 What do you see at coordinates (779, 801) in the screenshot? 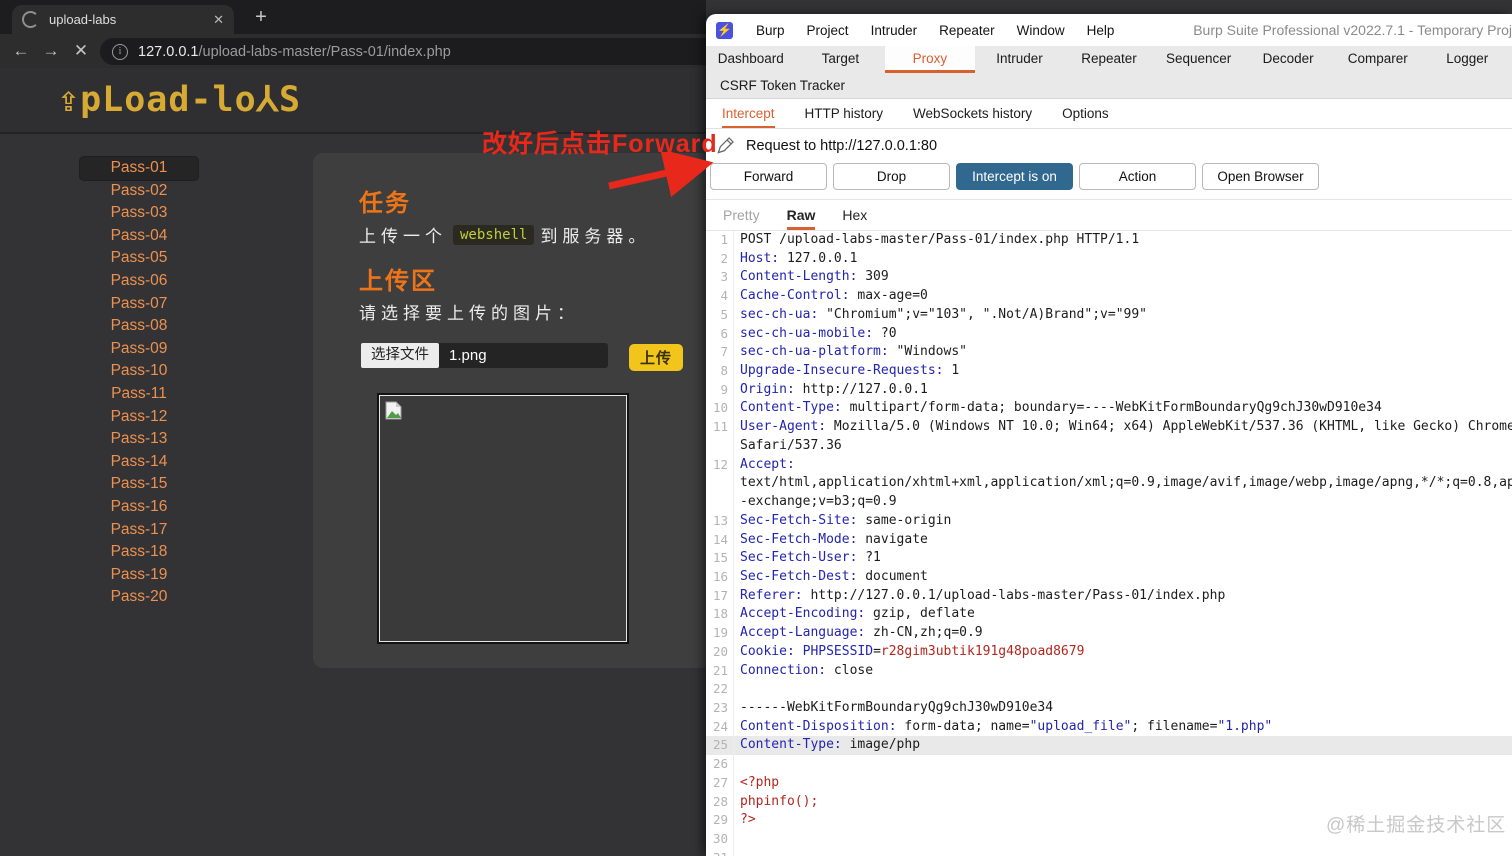
I see `line-content: phpinfo();` at bounding box center [779, 801].